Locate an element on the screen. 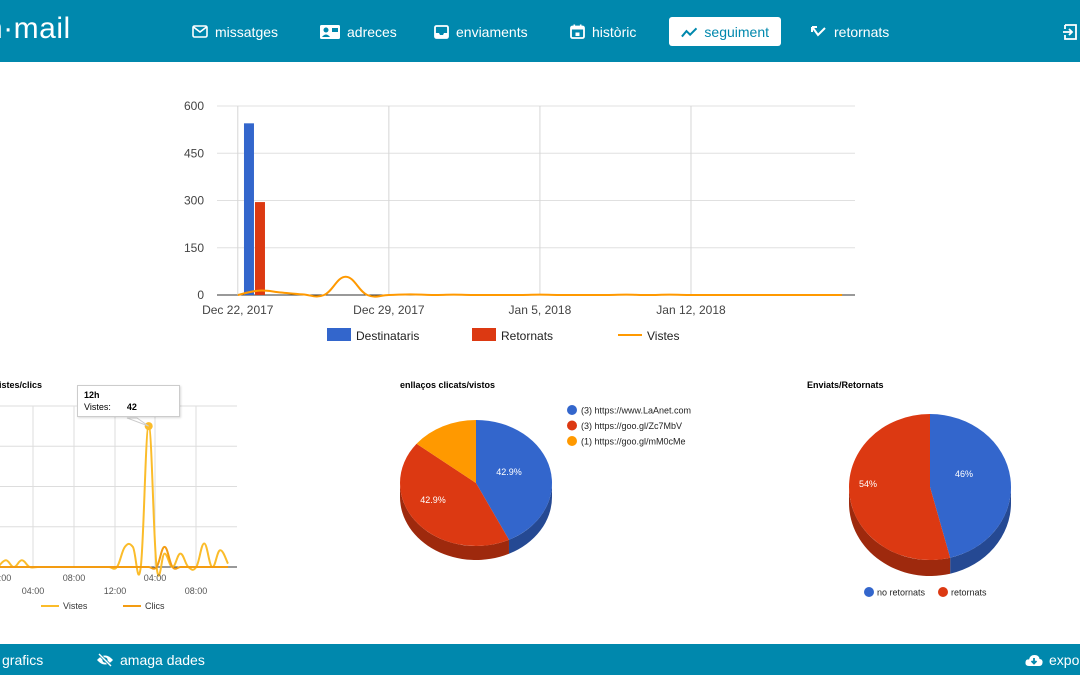 The image size is (1080, 675). legend-label: retornats is located at coordinates (969, 593).